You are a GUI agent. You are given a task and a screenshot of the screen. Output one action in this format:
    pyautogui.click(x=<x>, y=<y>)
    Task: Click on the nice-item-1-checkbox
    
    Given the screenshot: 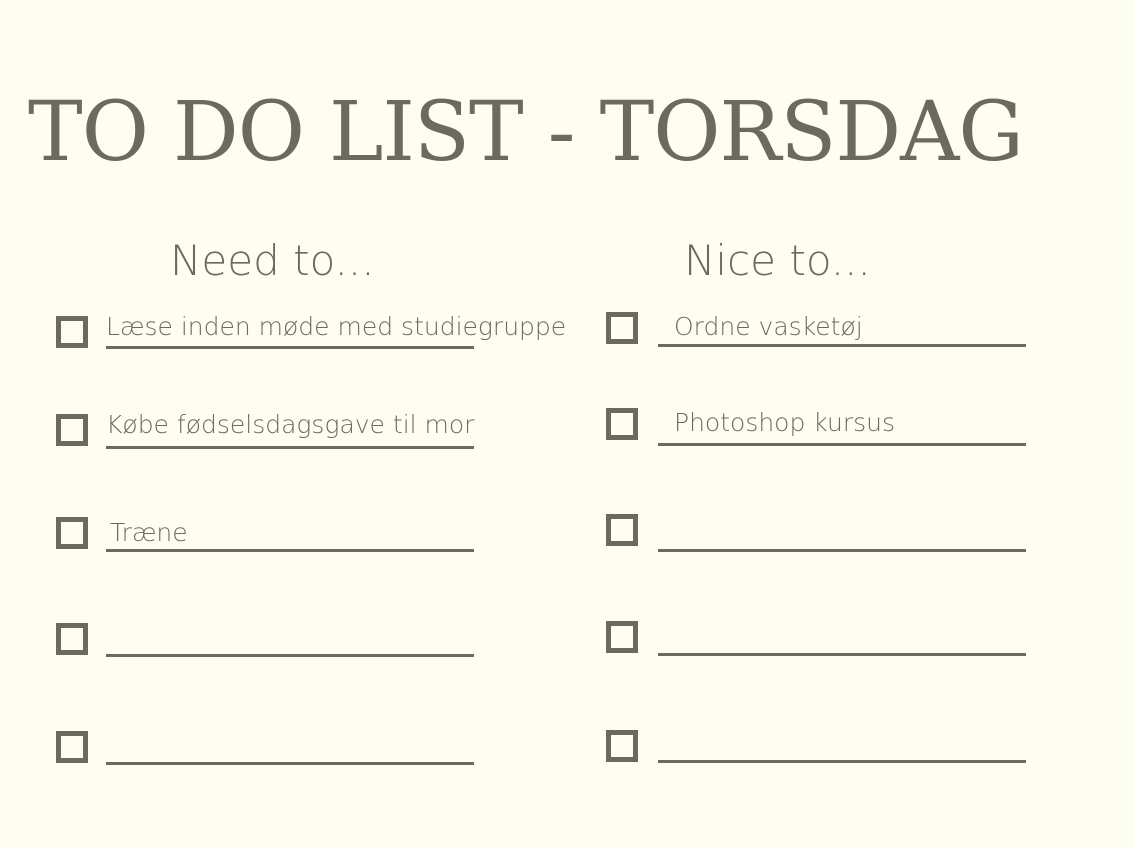 What is the action you would take?
    pyautogui.click(x=622, y=328)
    